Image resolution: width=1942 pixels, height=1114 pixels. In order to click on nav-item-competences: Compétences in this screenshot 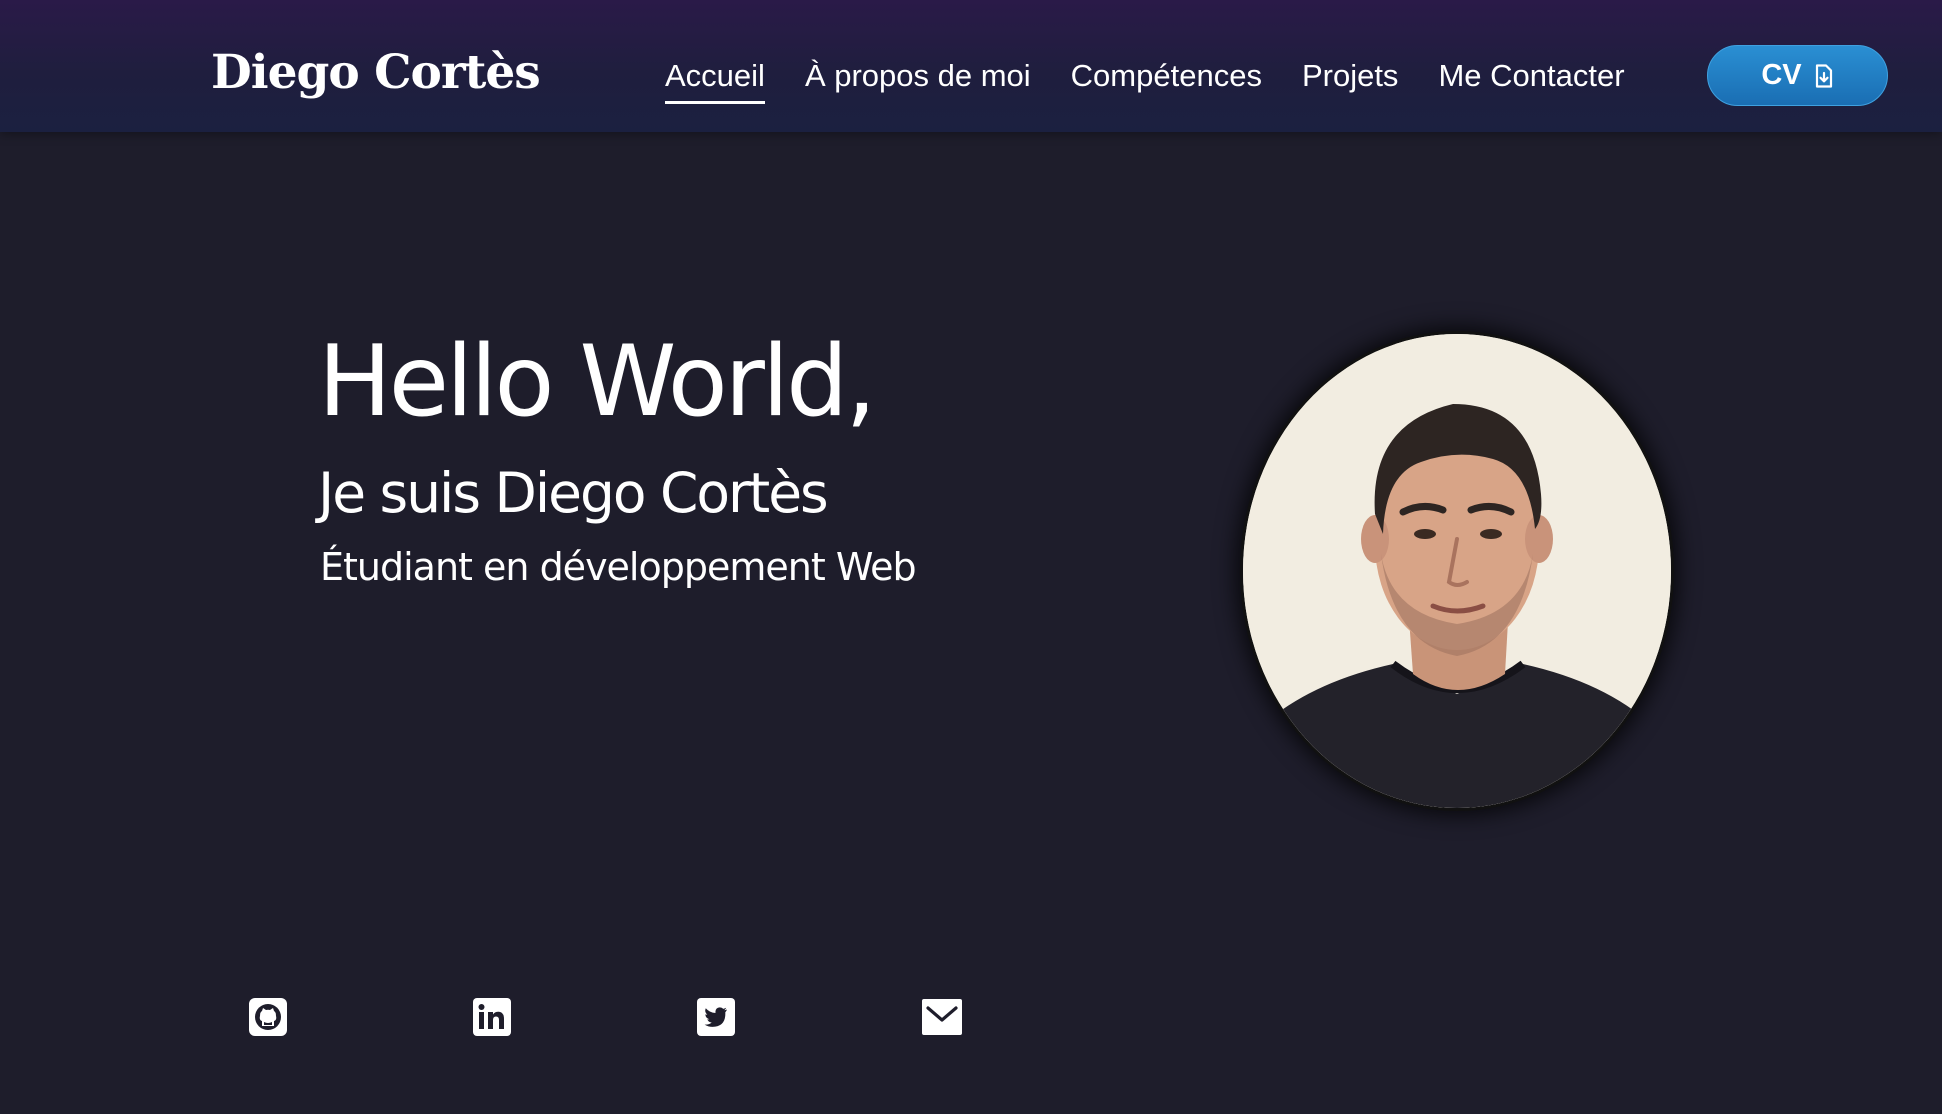, I will do `click(1166, 76)`.